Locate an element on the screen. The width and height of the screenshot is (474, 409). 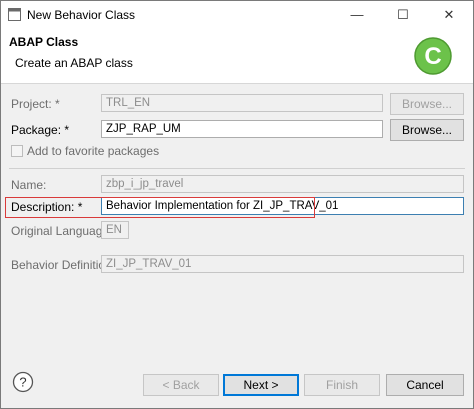
wizard-footer: ? < Back Next > Finish Cancel is located at coordinates (237, 383).